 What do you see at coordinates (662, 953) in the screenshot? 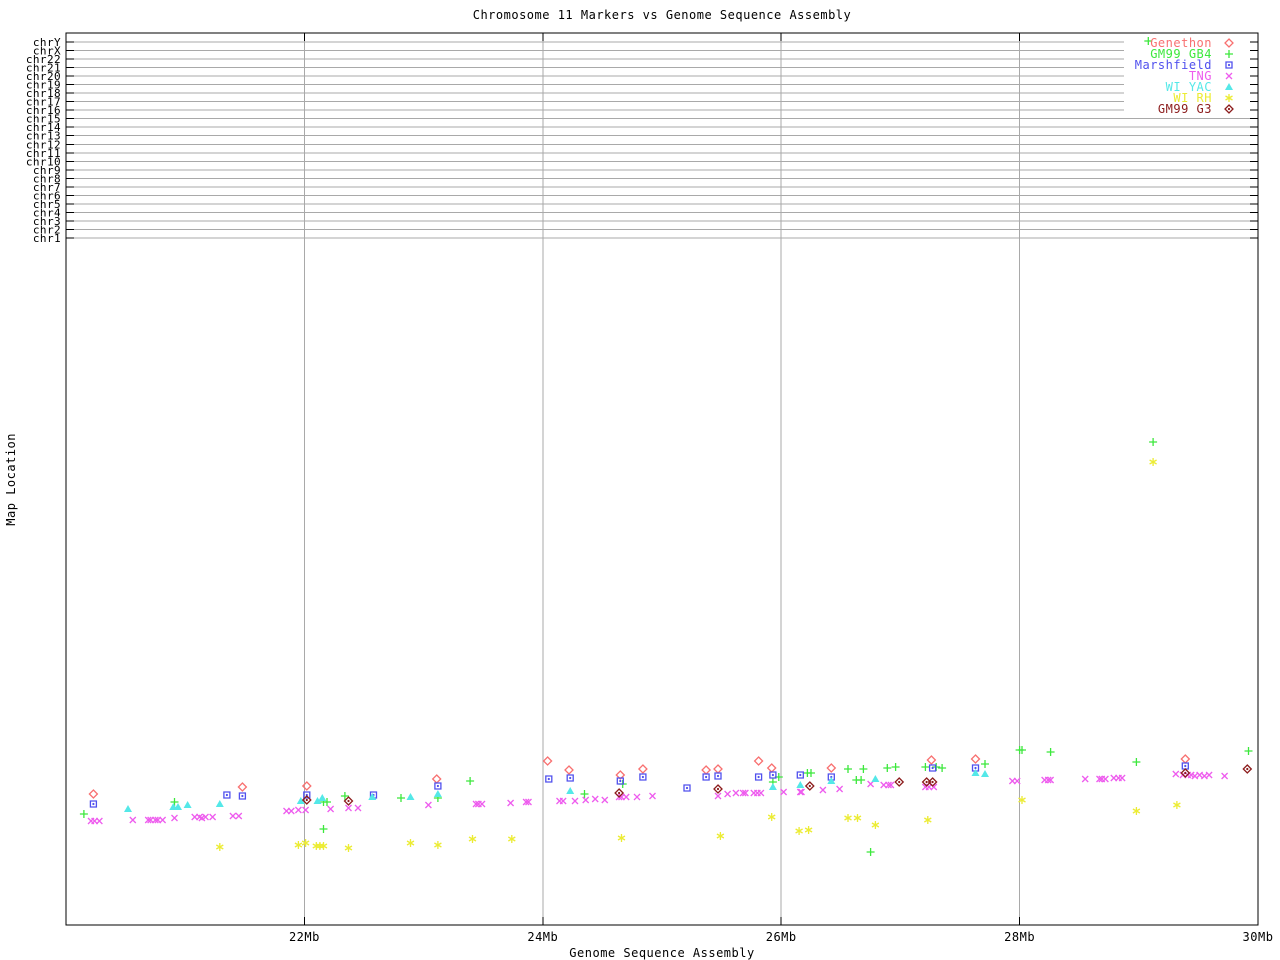
I see `x-axis-label: Genome Sequence Assembly` at bounding box center [662, 953].